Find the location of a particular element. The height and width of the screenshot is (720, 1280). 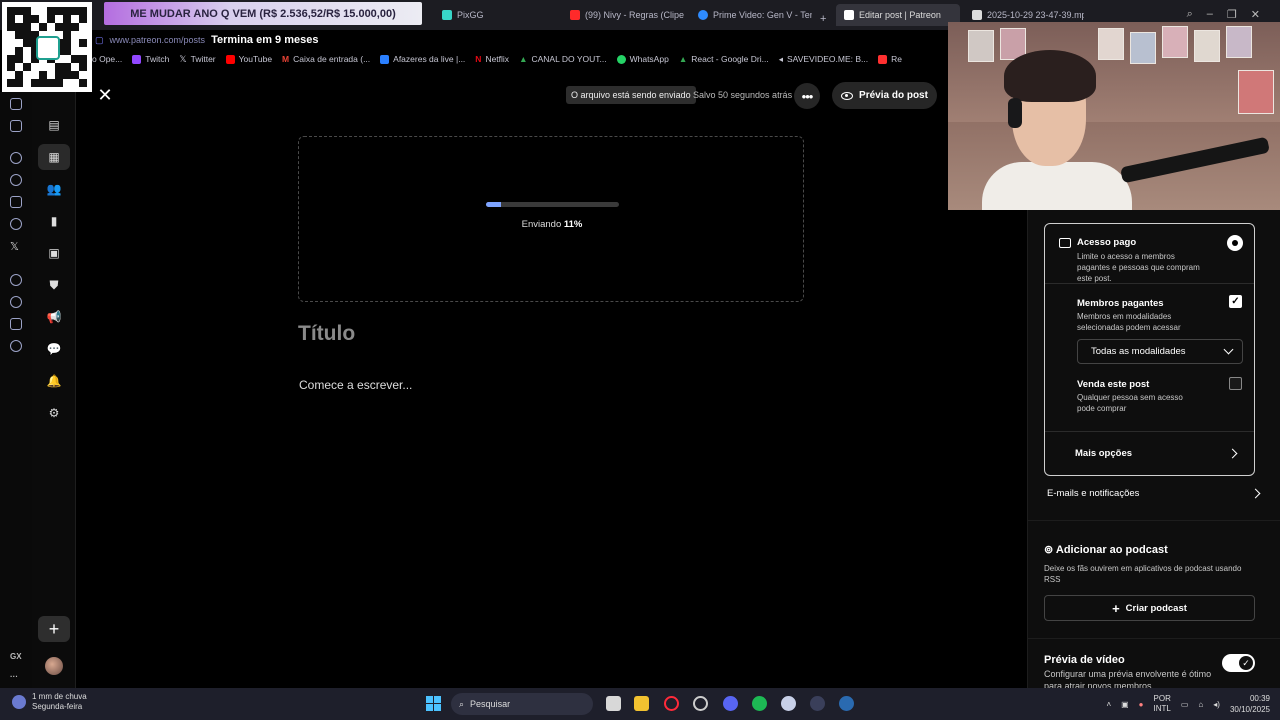

bookmark-twitch: Twitch is located at coordinates (150, 59).